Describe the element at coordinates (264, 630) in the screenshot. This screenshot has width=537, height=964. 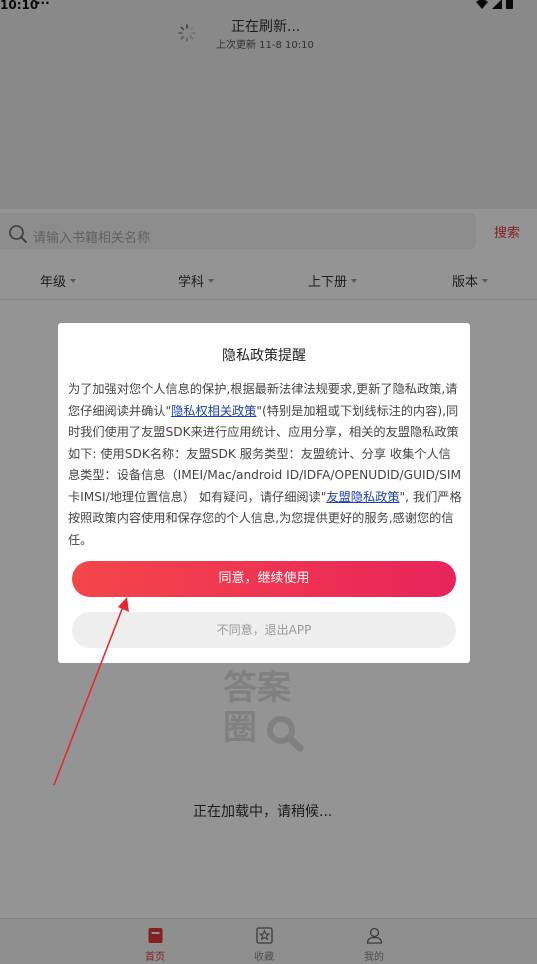
I see `disagree-button: 不同意，退出APP` at that location.